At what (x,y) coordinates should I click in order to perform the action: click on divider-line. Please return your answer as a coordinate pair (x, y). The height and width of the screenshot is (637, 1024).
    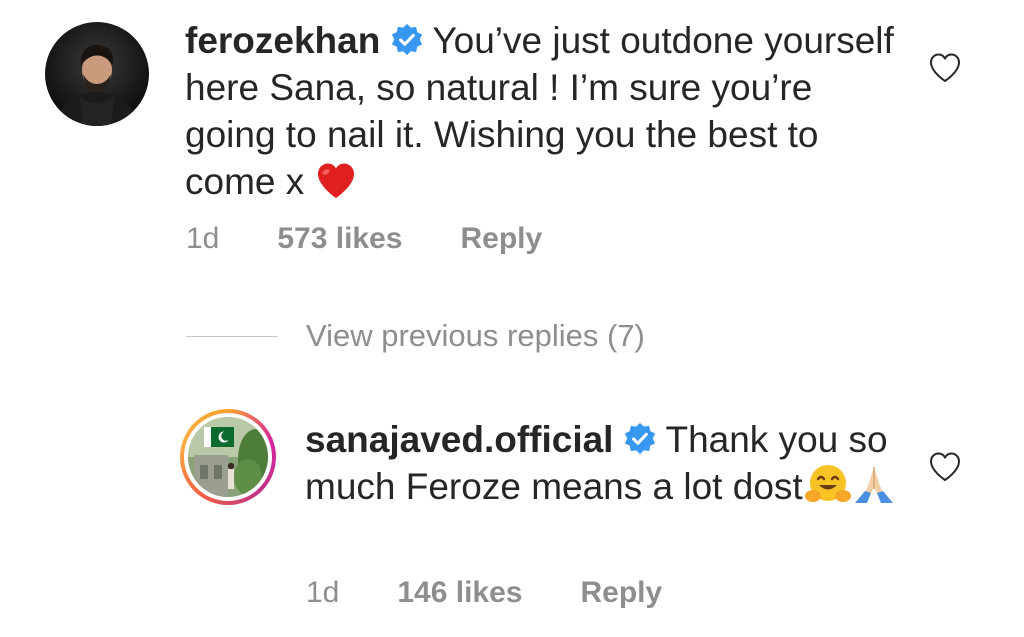
    Looking at the image, I should click on (232, 336).